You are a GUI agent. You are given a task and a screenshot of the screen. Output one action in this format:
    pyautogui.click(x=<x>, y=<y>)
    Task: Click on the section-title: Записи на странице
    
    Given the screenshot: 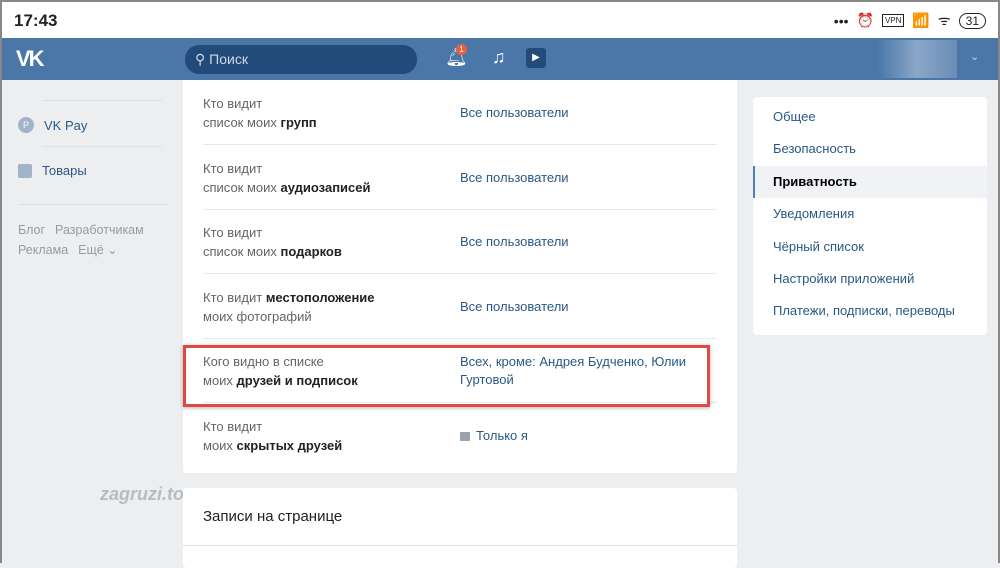 What is the action you would take?
    pyautogui.click(x=273, y=516)
    